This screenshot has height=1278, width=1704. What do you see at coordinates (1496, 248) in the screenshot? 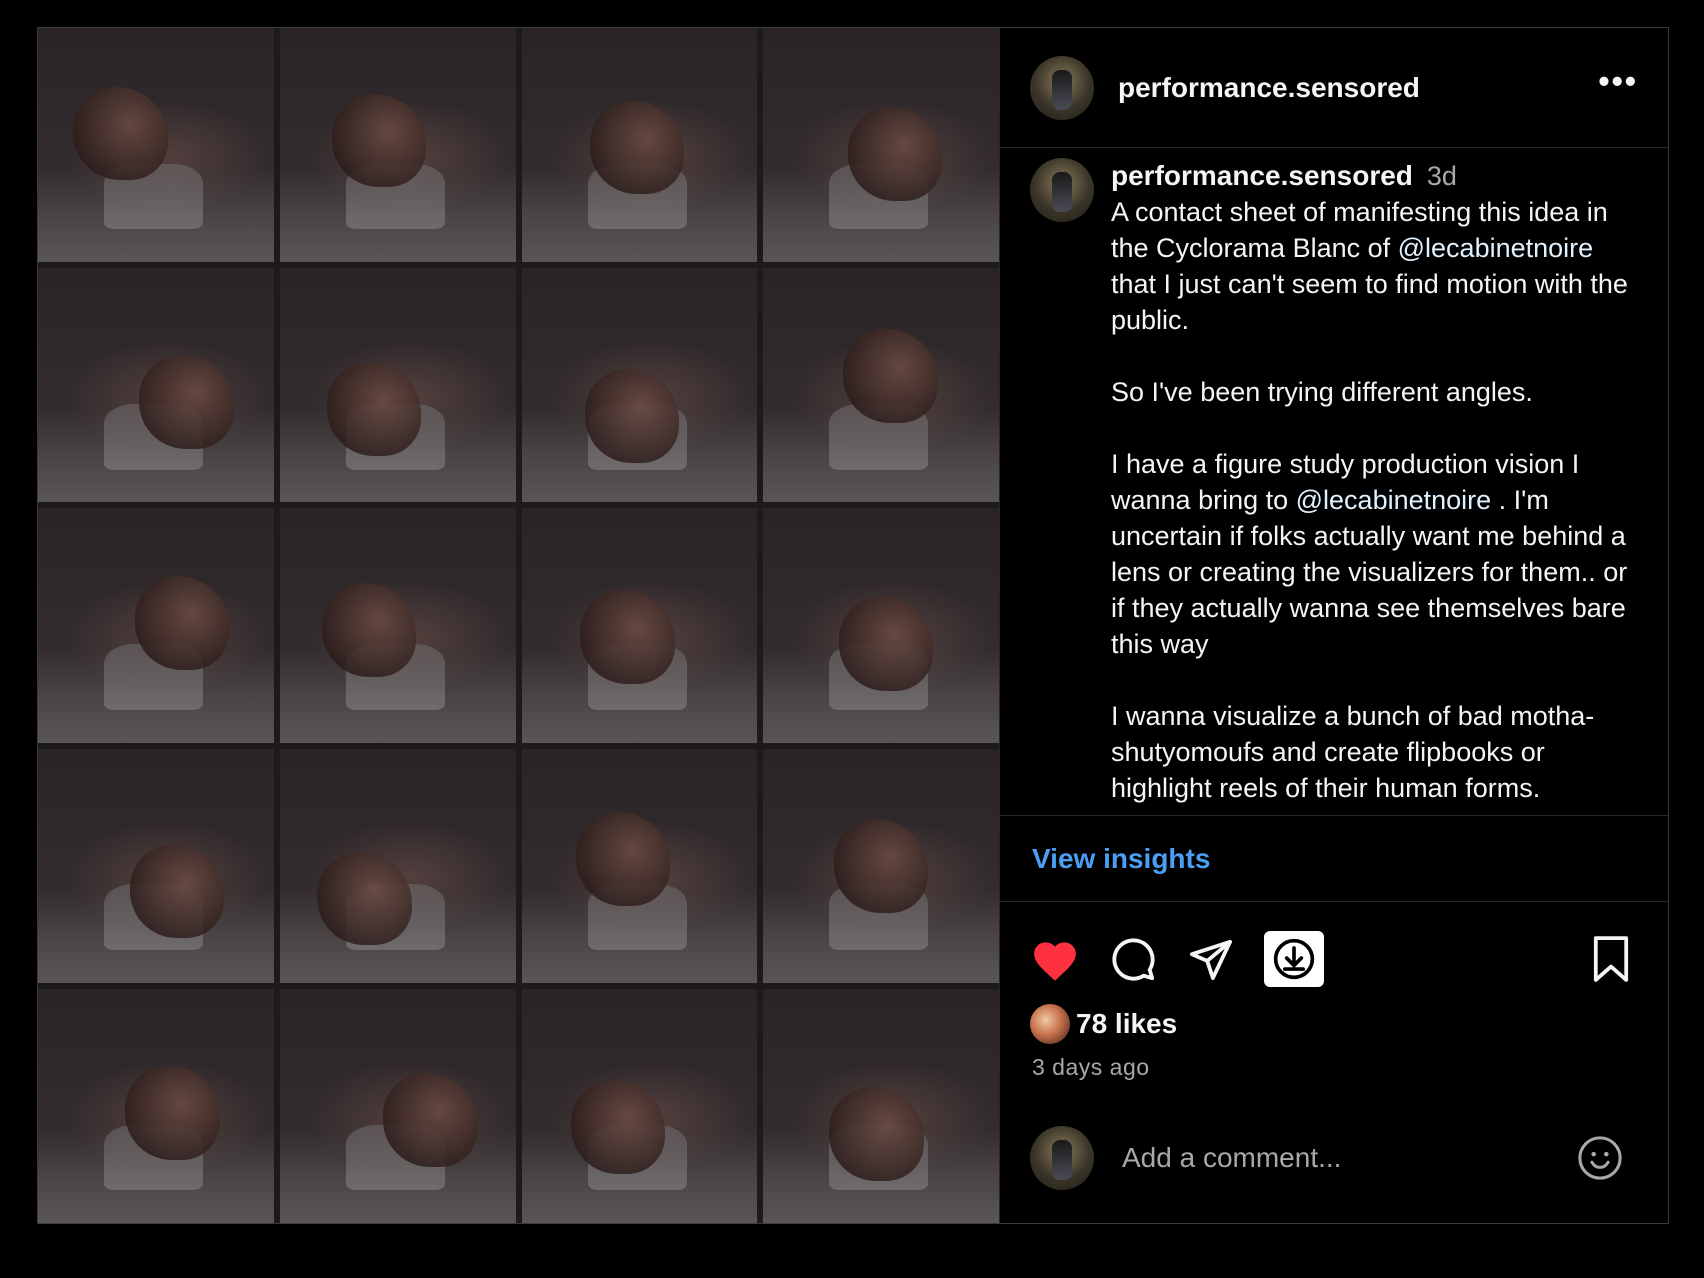
I see `mention-link-1: @lecabinetnoire` at bounding box center [1496, 248].